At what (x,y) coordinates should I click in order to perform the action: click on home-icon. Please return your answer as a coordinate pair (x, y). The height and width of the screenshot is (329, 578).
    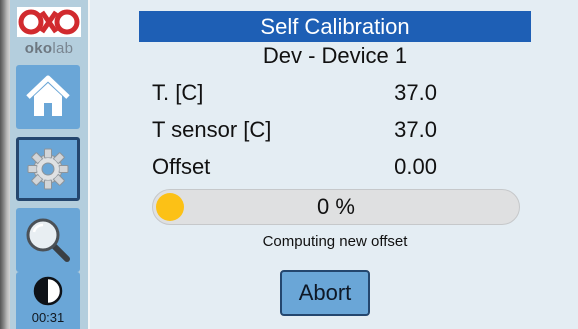
    Looking at the image, I should click on (48, 95).